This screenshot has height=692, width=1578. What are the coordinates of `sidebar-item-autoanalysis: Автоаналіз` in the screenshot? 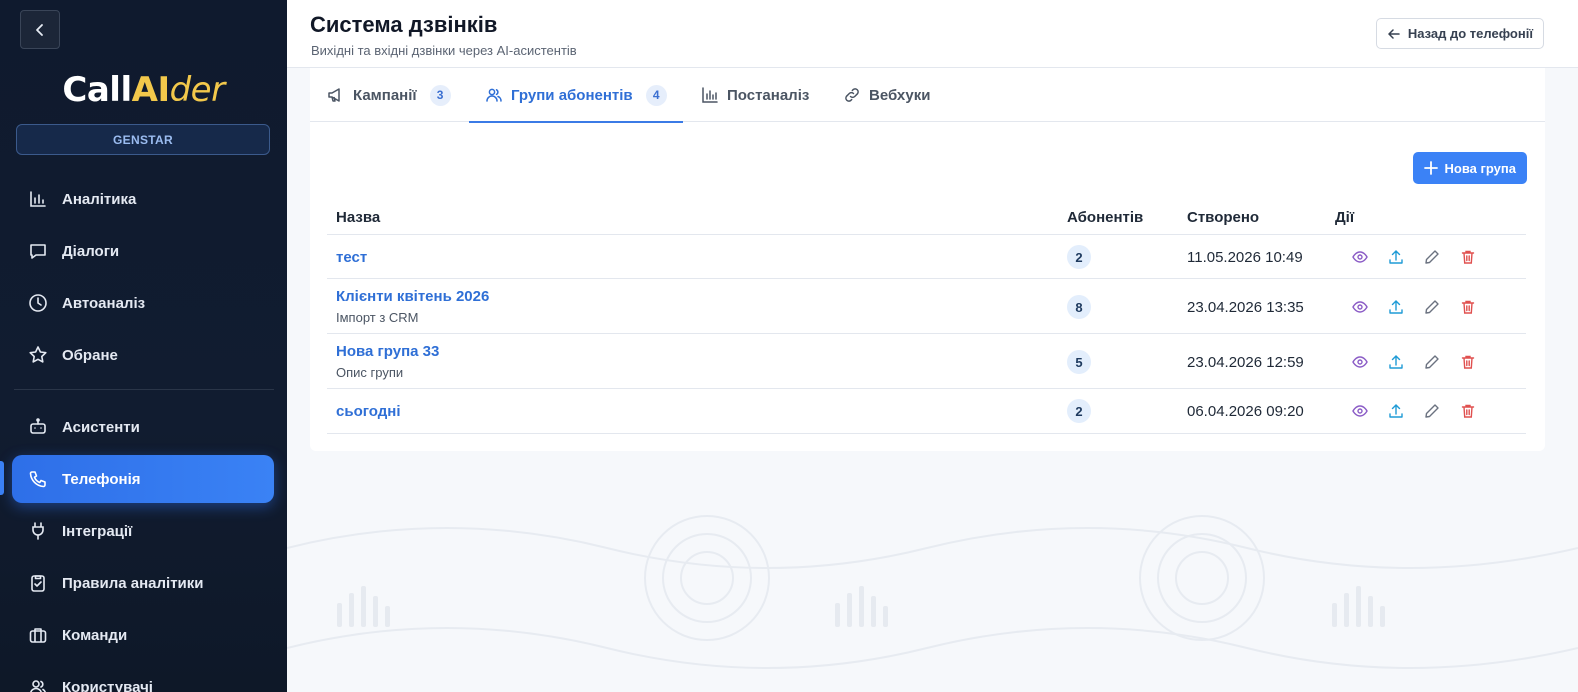 It's located at (143, 303).